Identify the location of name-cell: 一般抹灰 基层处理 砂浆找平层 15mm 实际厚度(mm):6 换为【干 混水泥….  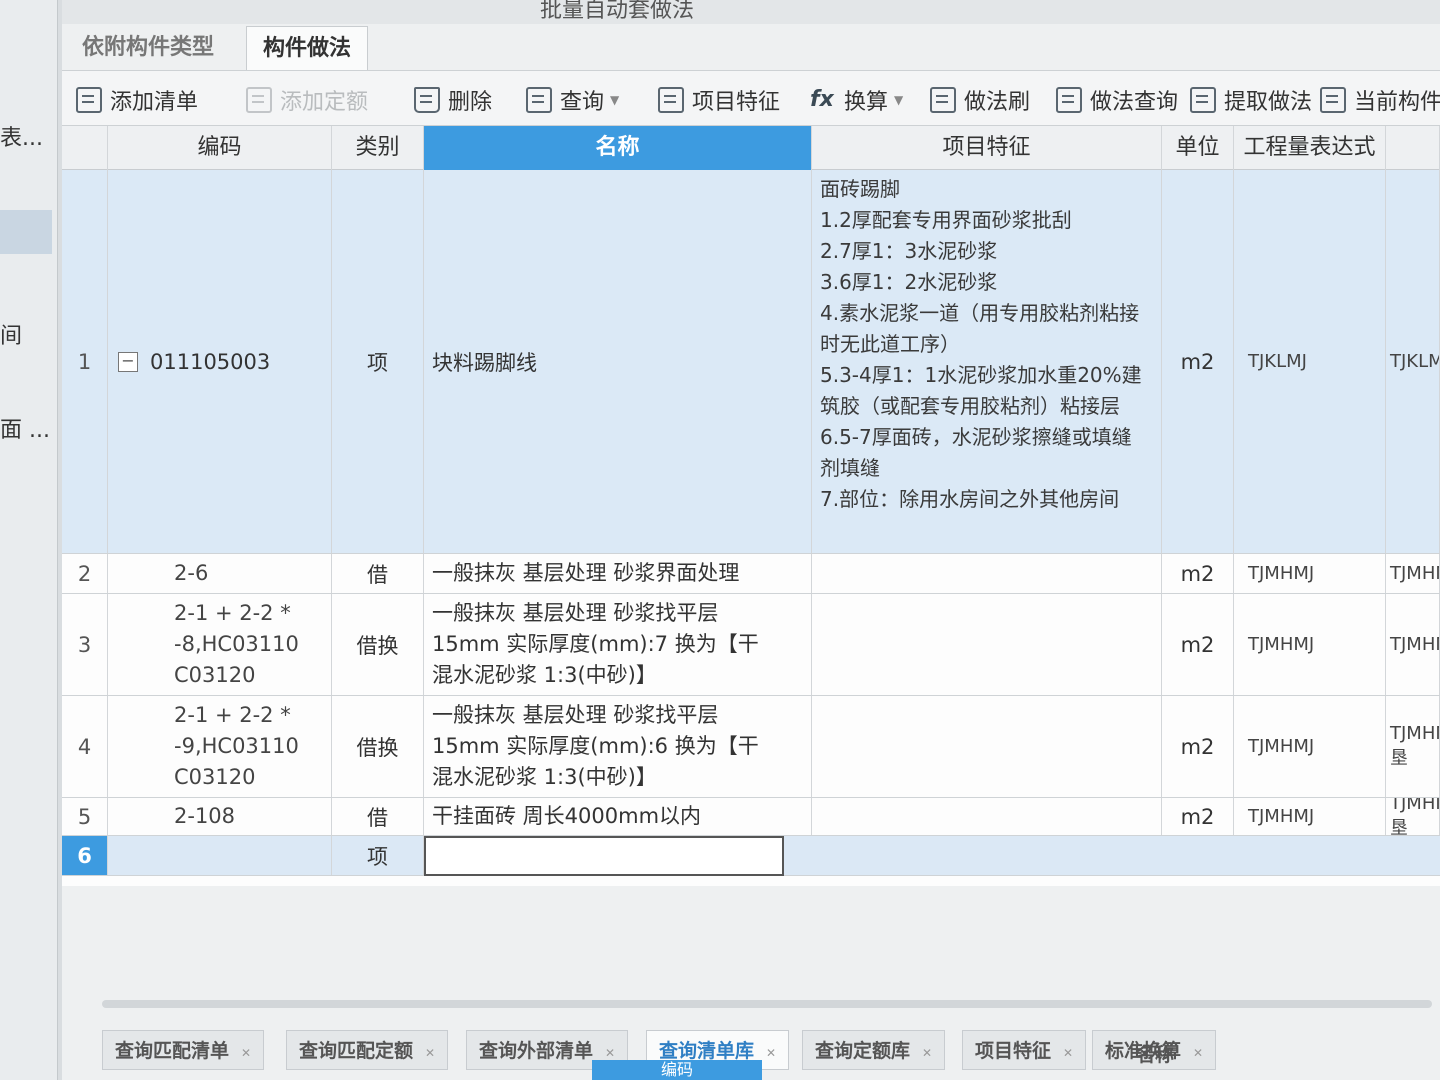
(618, 746).